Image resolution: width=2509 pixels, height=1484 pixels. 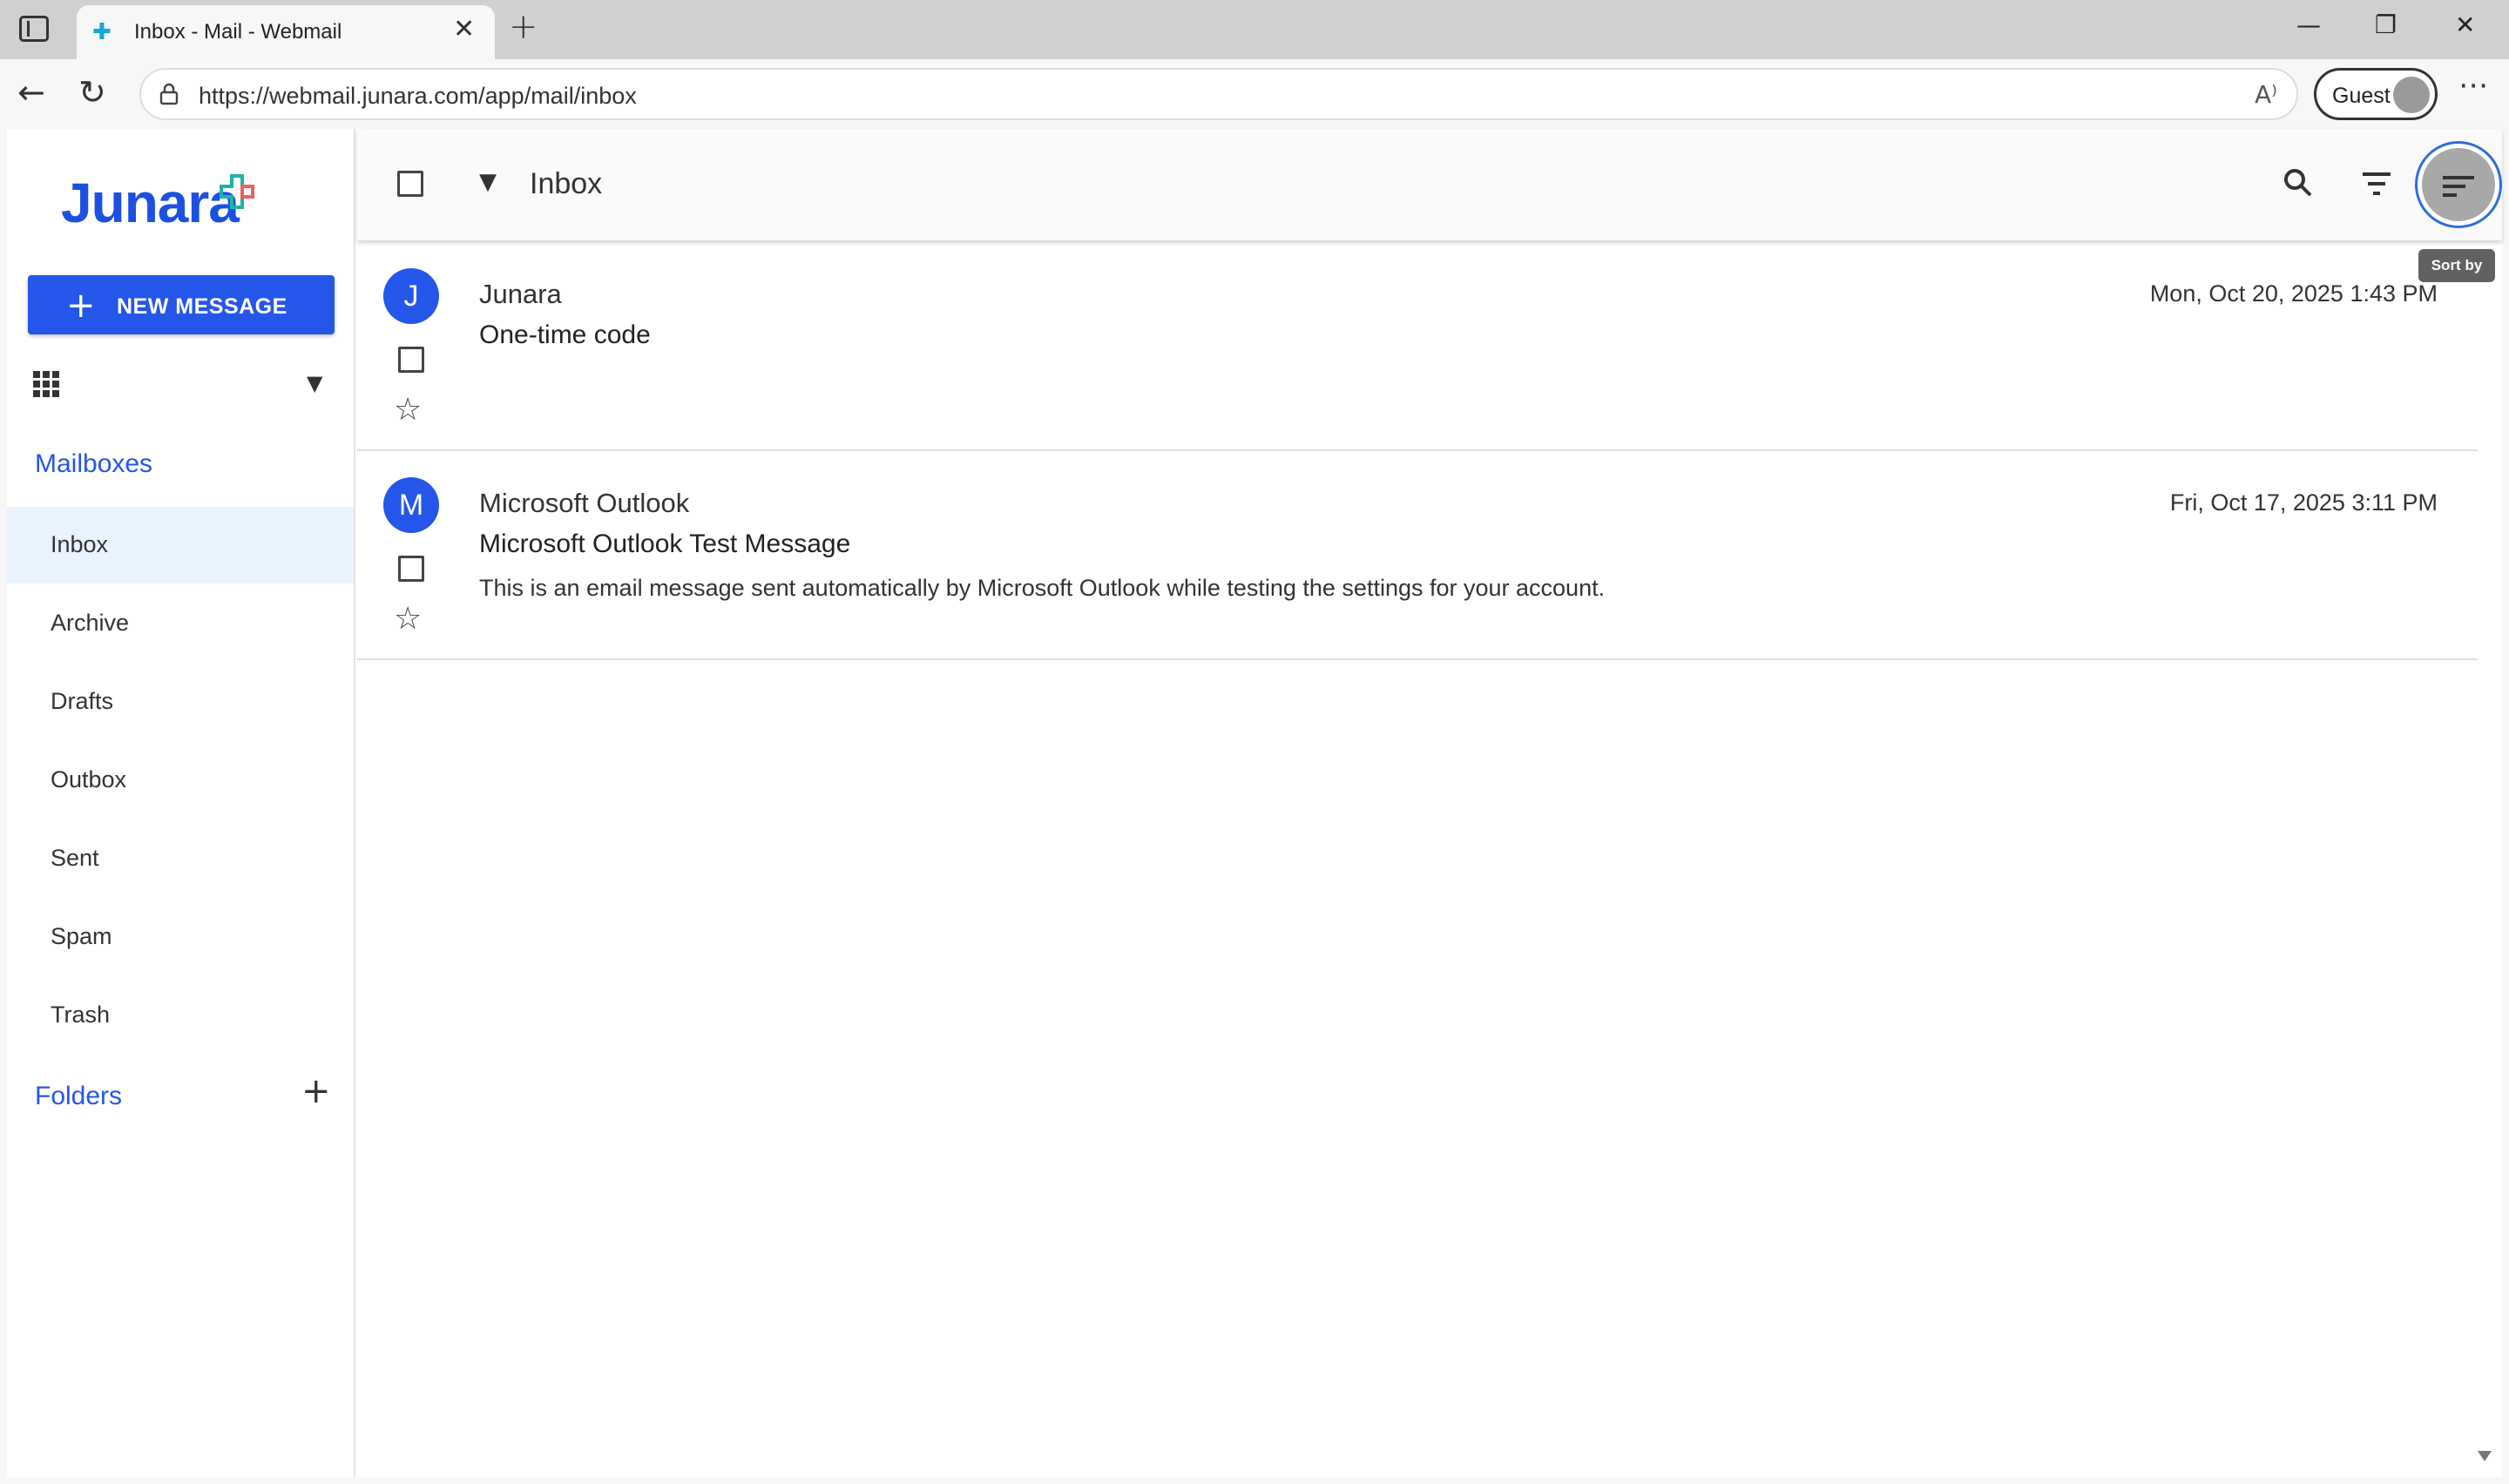 What do you see at coordinates (80, 544) in the screenshot?
I see `sidebar-item-label: Inbox` at bounding box center [80, 544].